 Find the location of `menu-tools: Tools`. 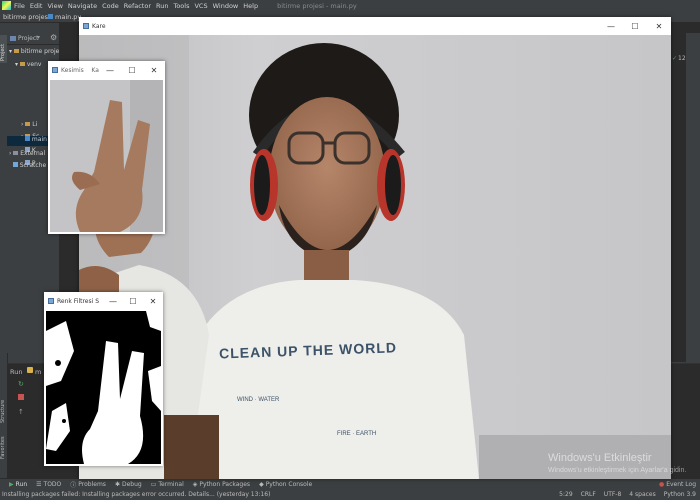

menu-tools: Tools is located at coordinates (181, 6).